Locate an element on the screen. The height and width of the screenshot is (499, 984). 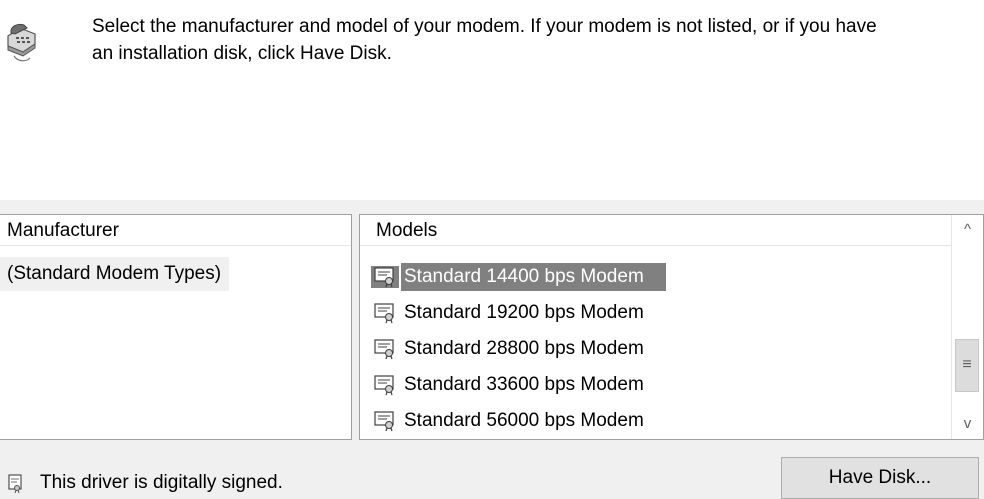
telephone-modem-icon is located at coordinates (21, 43).